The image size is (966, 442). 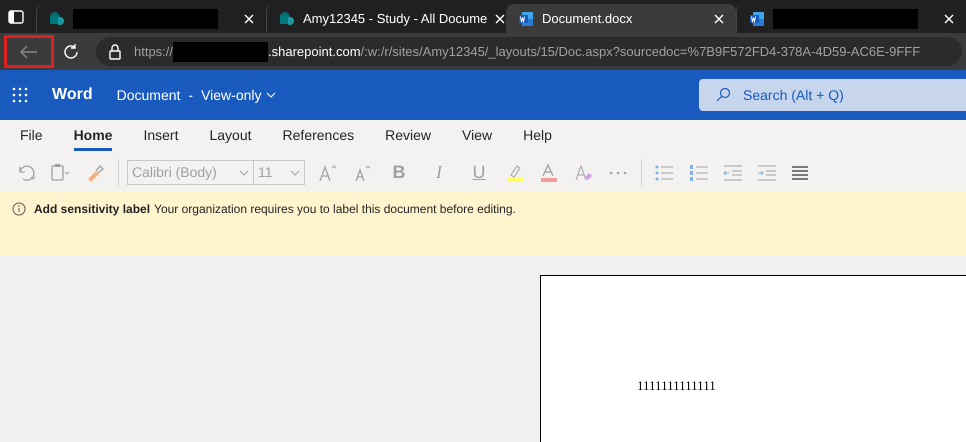 What do you see at coordinates (72, 95) in the screenshot?
I see `app-name: Word` at bounding box center [72, 95].